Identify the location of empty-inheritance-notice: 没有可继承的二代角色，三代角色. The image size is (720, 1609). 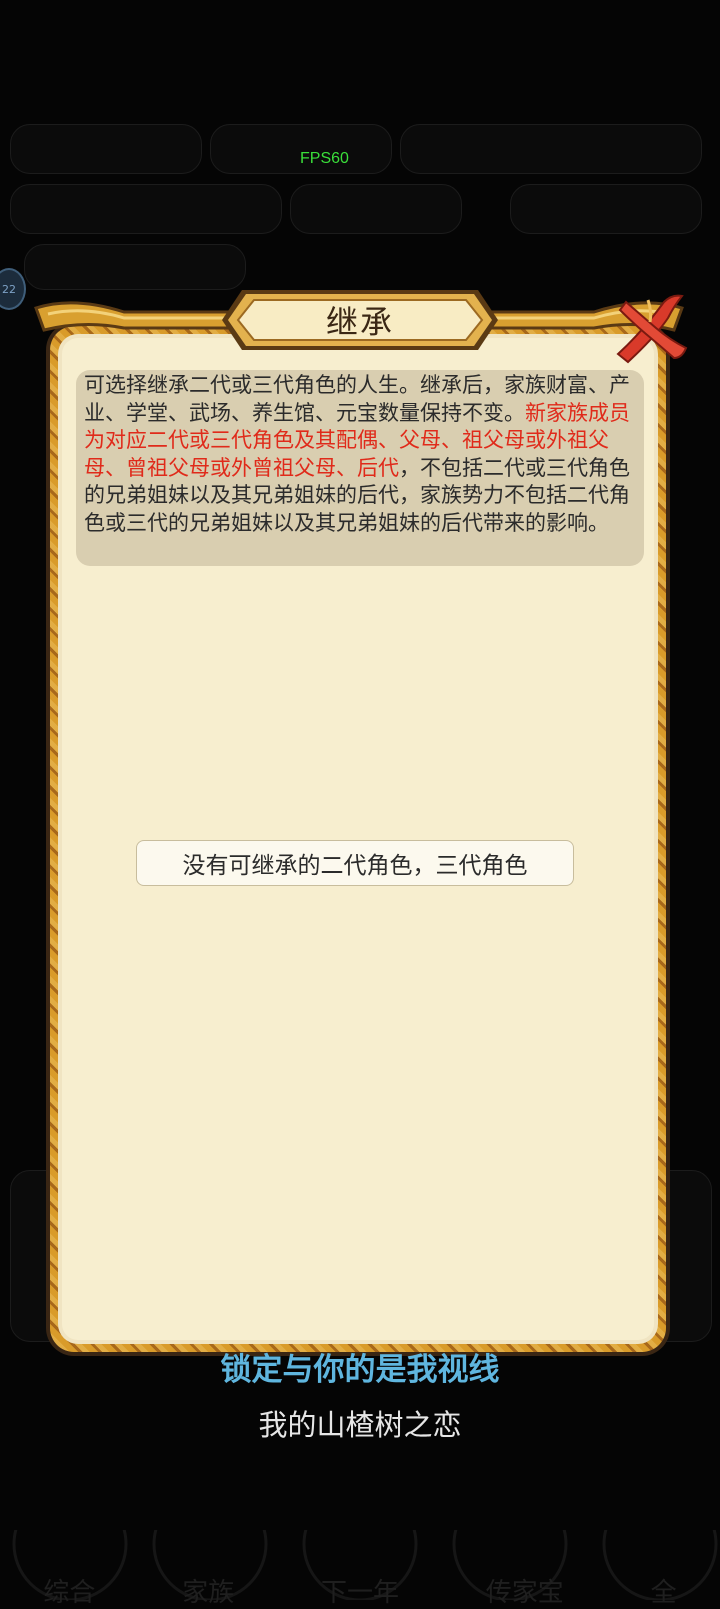
(355, 863).